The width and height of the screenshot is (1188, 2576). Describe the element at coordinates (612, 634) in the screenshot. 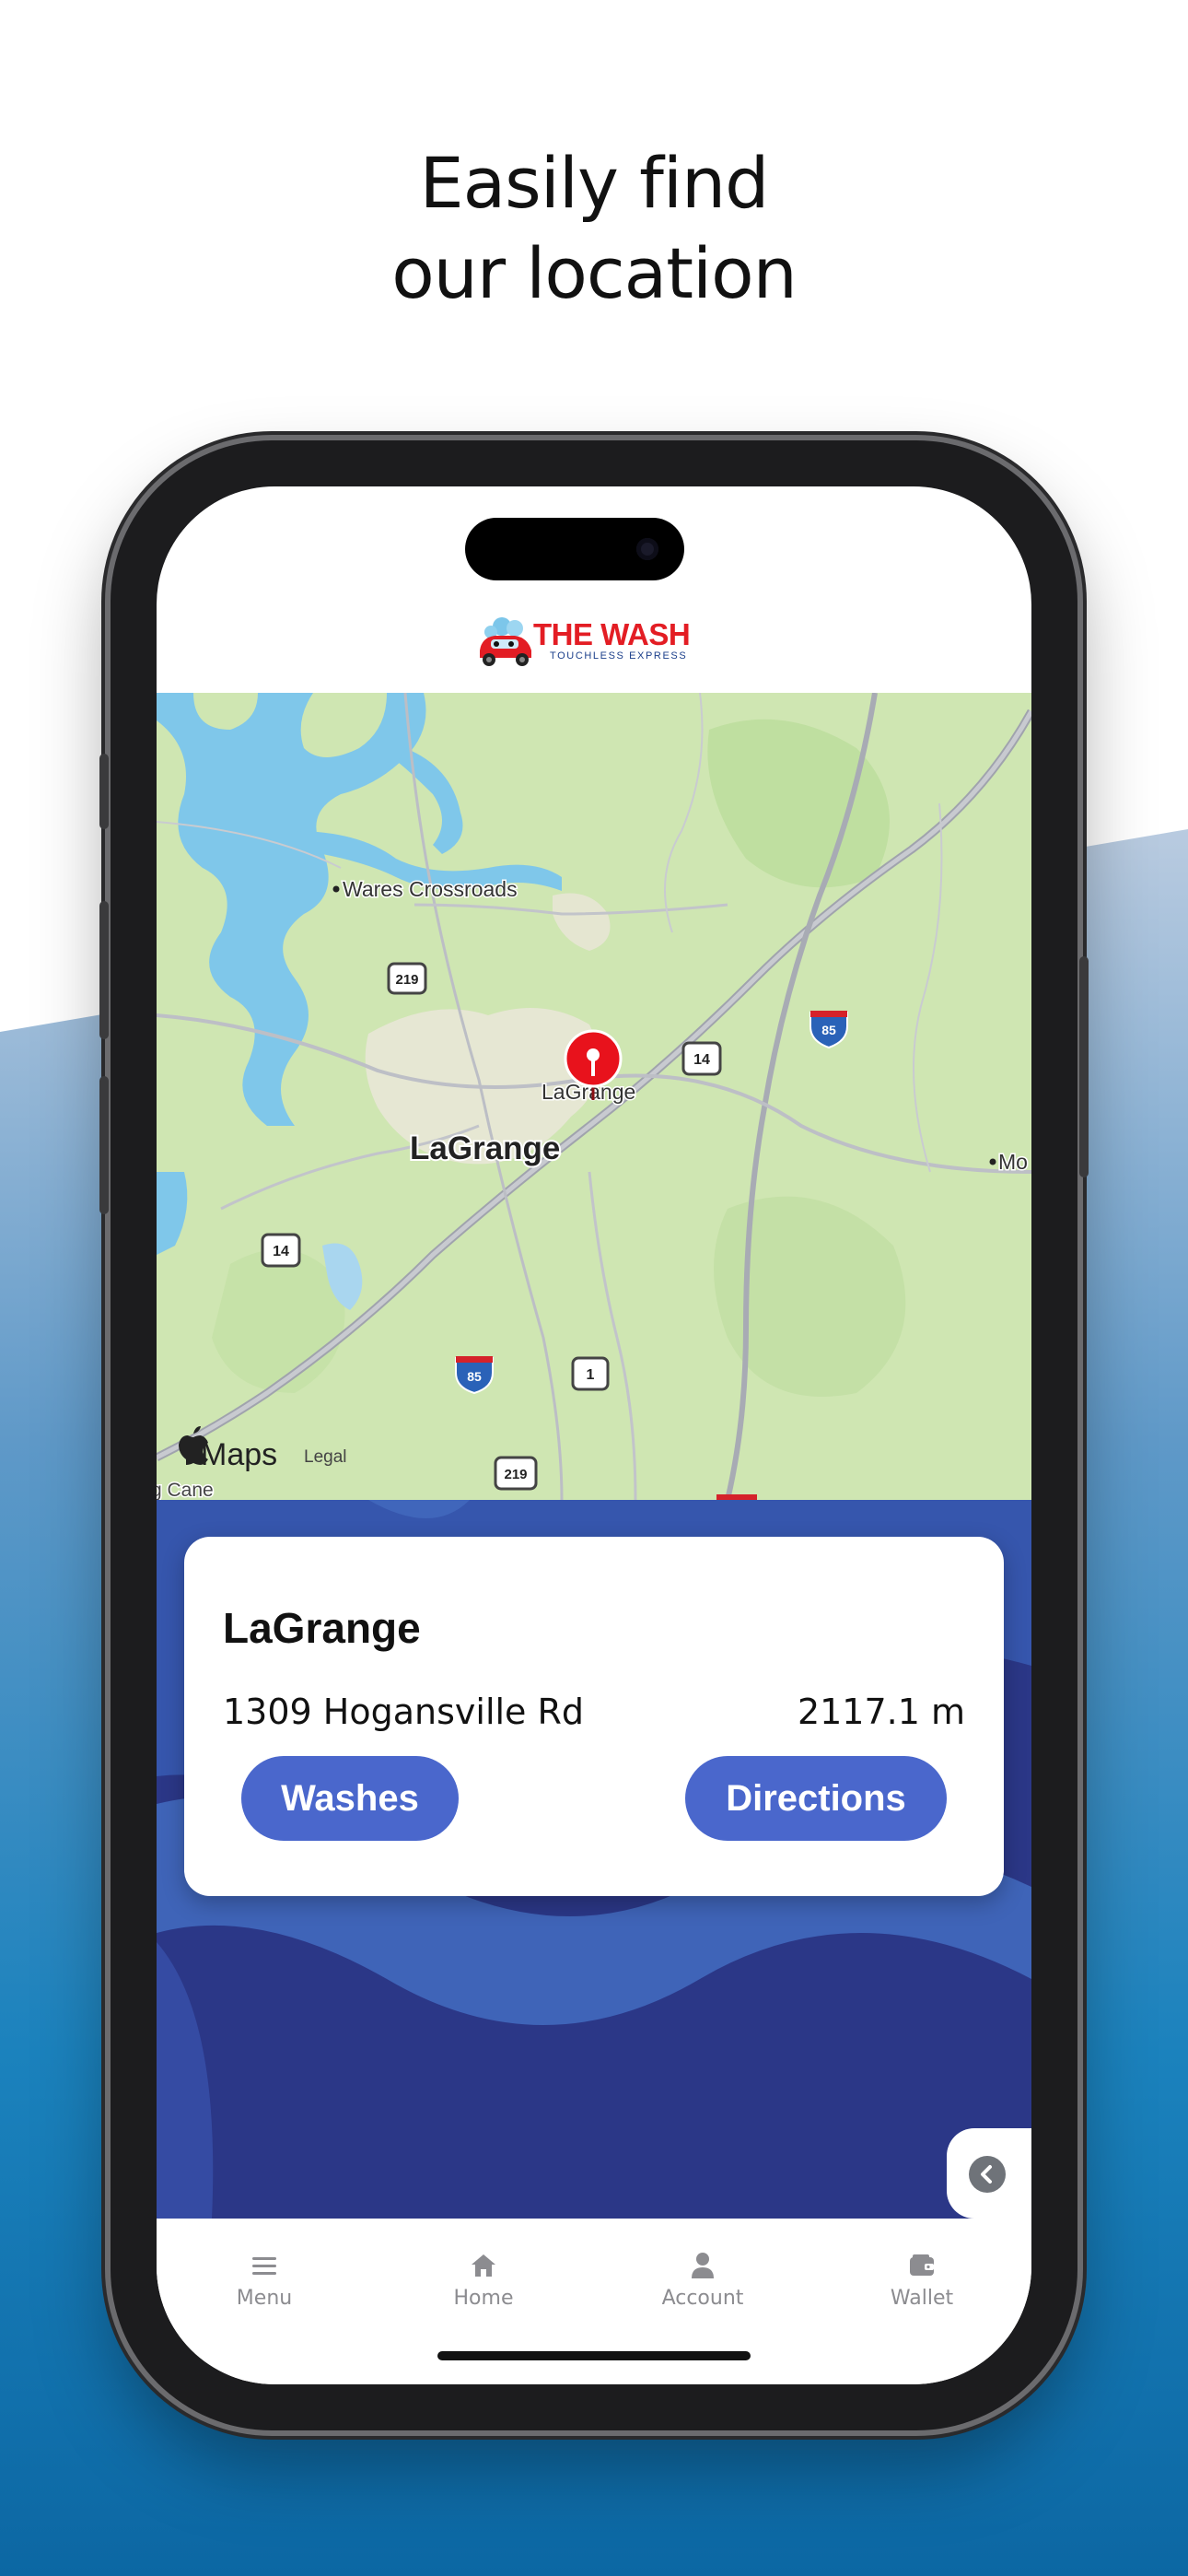

I see `brand-name: THE WASH` at that location.